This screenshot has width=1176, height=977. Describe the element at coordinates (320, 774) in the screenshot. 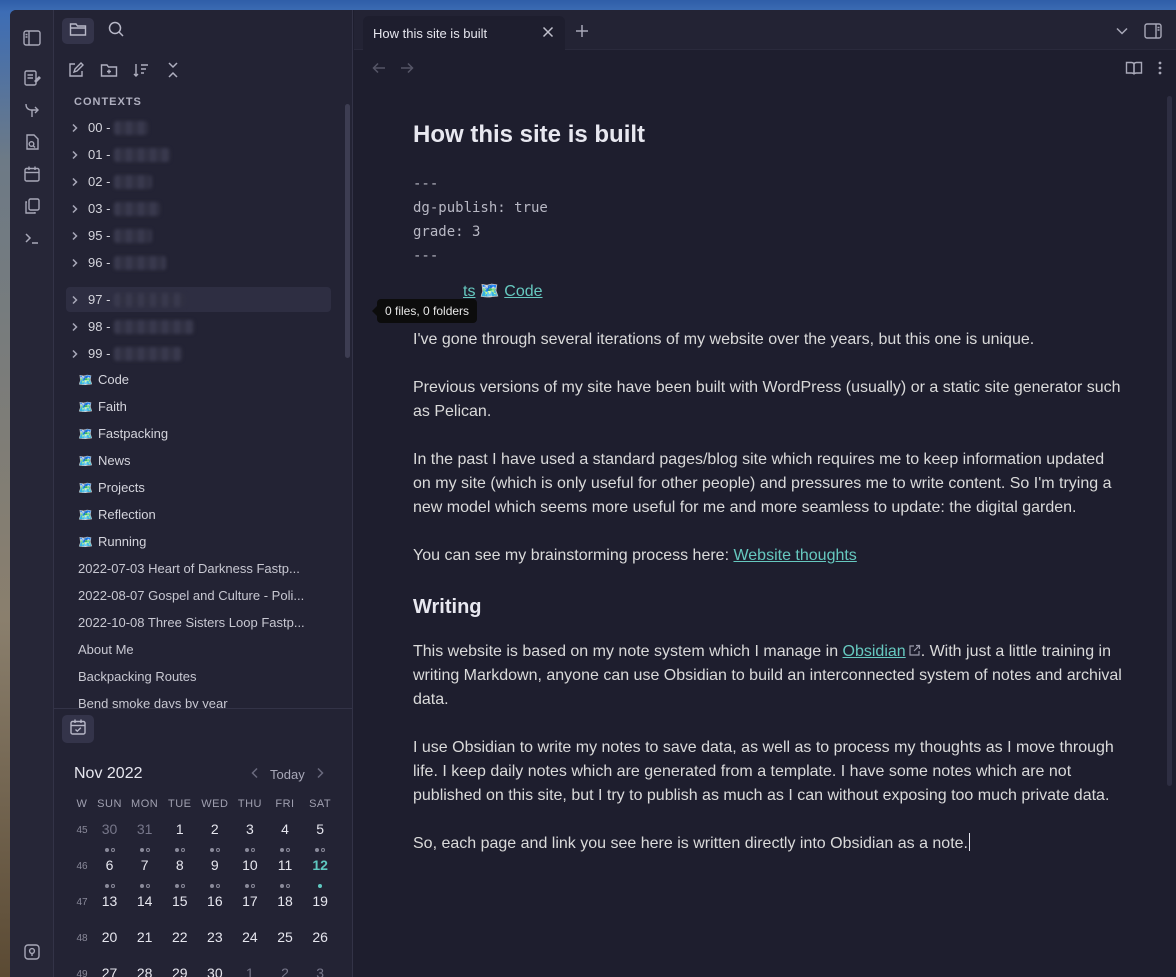

I see `chevron-right-icon` at that location.